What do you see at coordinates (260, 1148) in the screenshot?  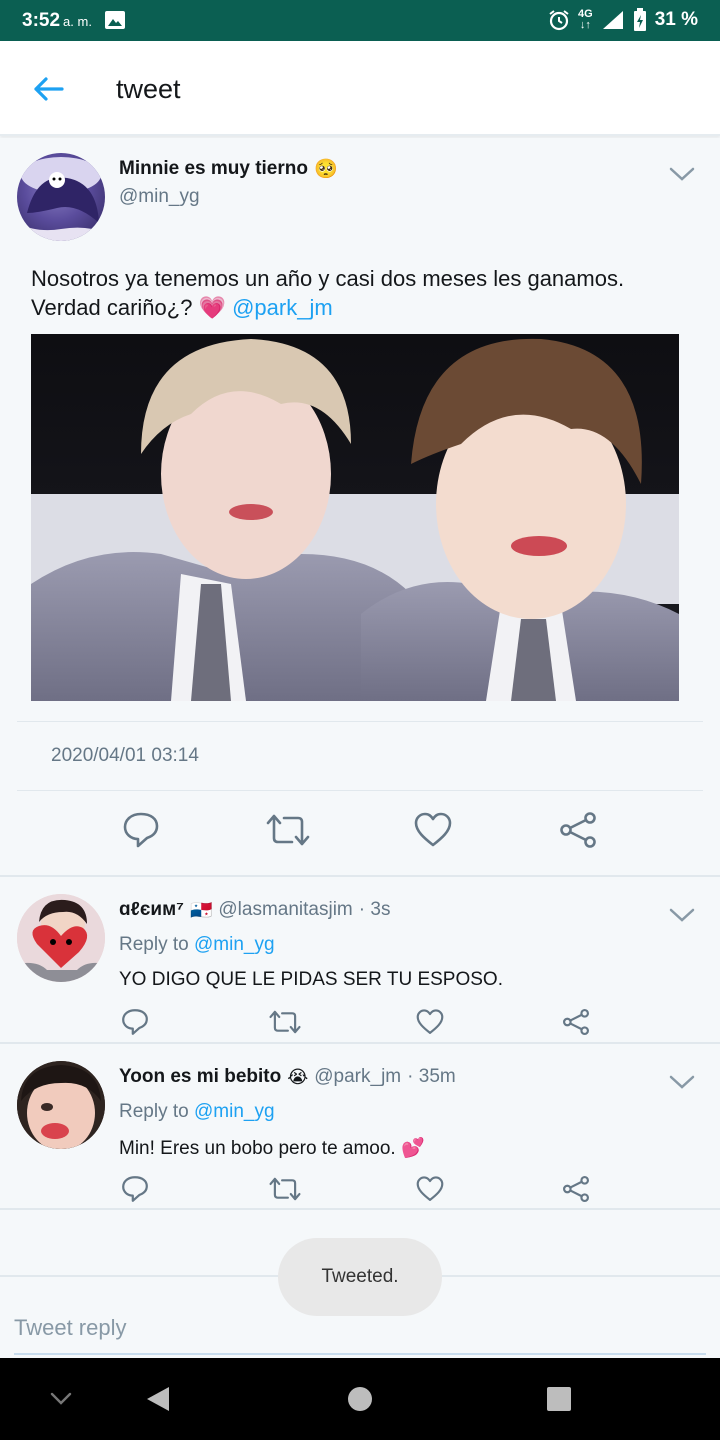 I see `reply-text-body: Min! Eres un bobo pero te amoo.` at bounding box center [260, 1148].